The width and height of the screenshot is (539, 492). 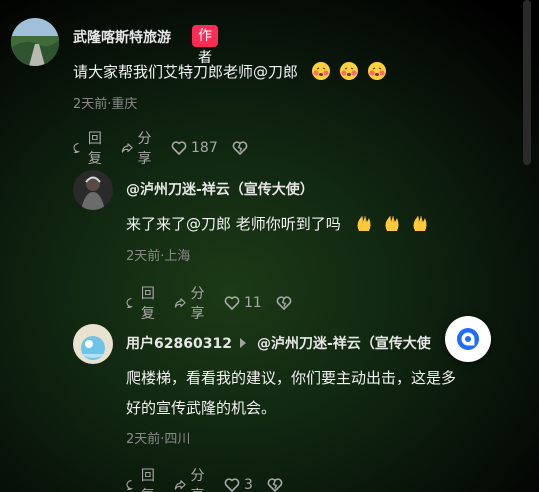 I want to click on action-bar: 回复 分享 187, so click(x=169, y=148).